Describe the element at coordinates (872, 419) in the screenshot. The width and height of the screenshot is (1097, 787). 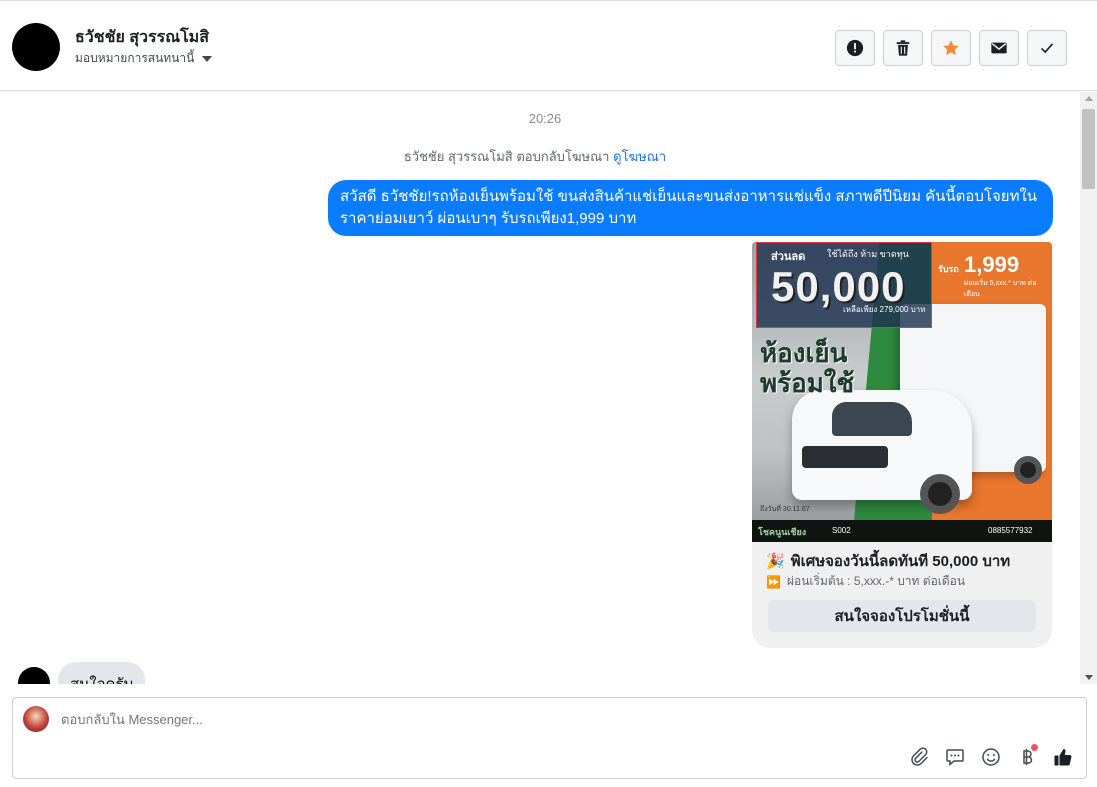
I see `truck-windshield` at that location.